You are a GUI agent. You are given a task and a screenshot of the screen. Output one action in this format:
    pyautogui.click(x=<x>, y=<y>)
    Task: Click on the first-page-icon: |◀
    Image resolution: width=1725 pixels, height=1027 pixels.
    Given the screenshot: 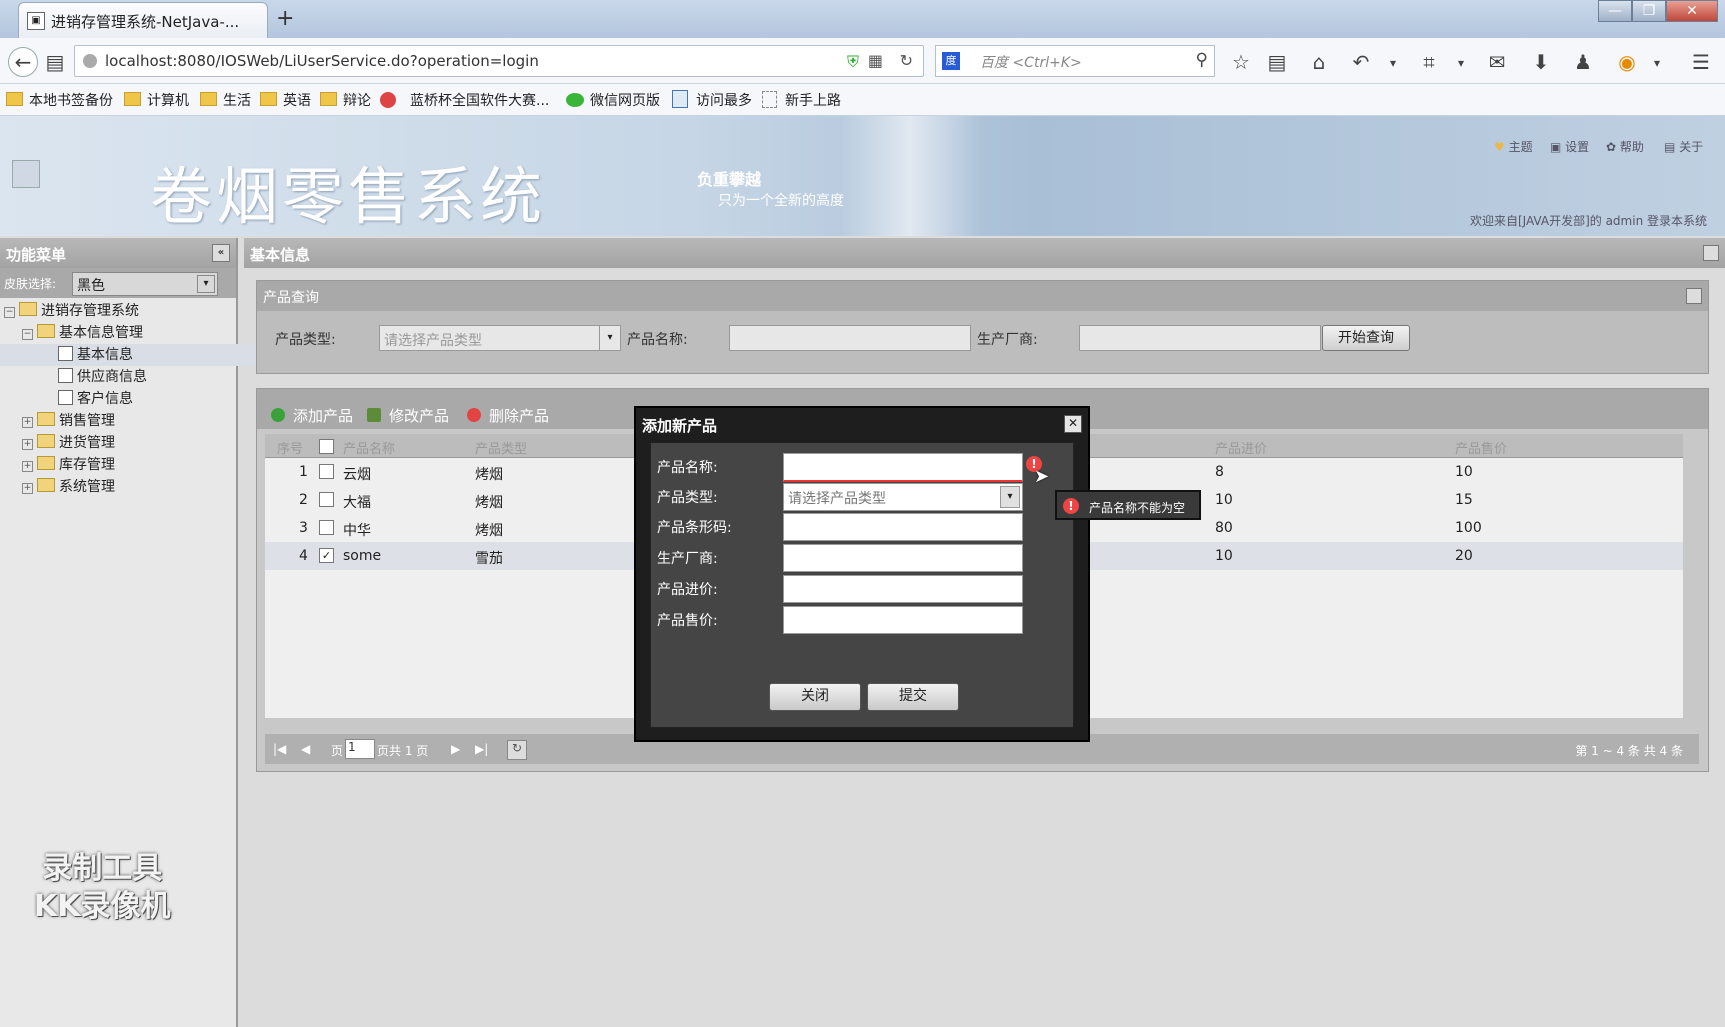 What is the action you would take?
    pyautogui.click(x=279, y=749)
    